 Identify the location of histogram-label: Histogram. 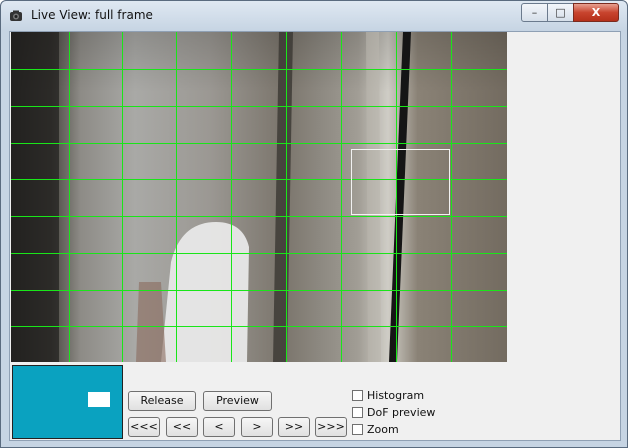
(396, 395).